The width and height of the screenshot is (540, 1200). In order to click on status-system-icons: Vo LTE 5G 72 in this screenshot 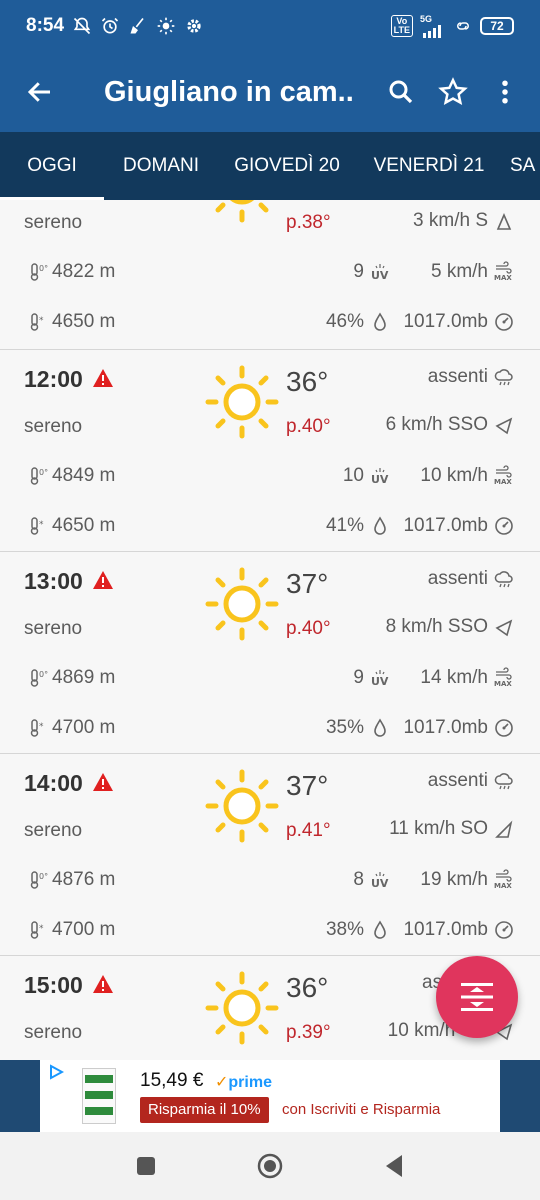, I will do `click(452, 25)`.